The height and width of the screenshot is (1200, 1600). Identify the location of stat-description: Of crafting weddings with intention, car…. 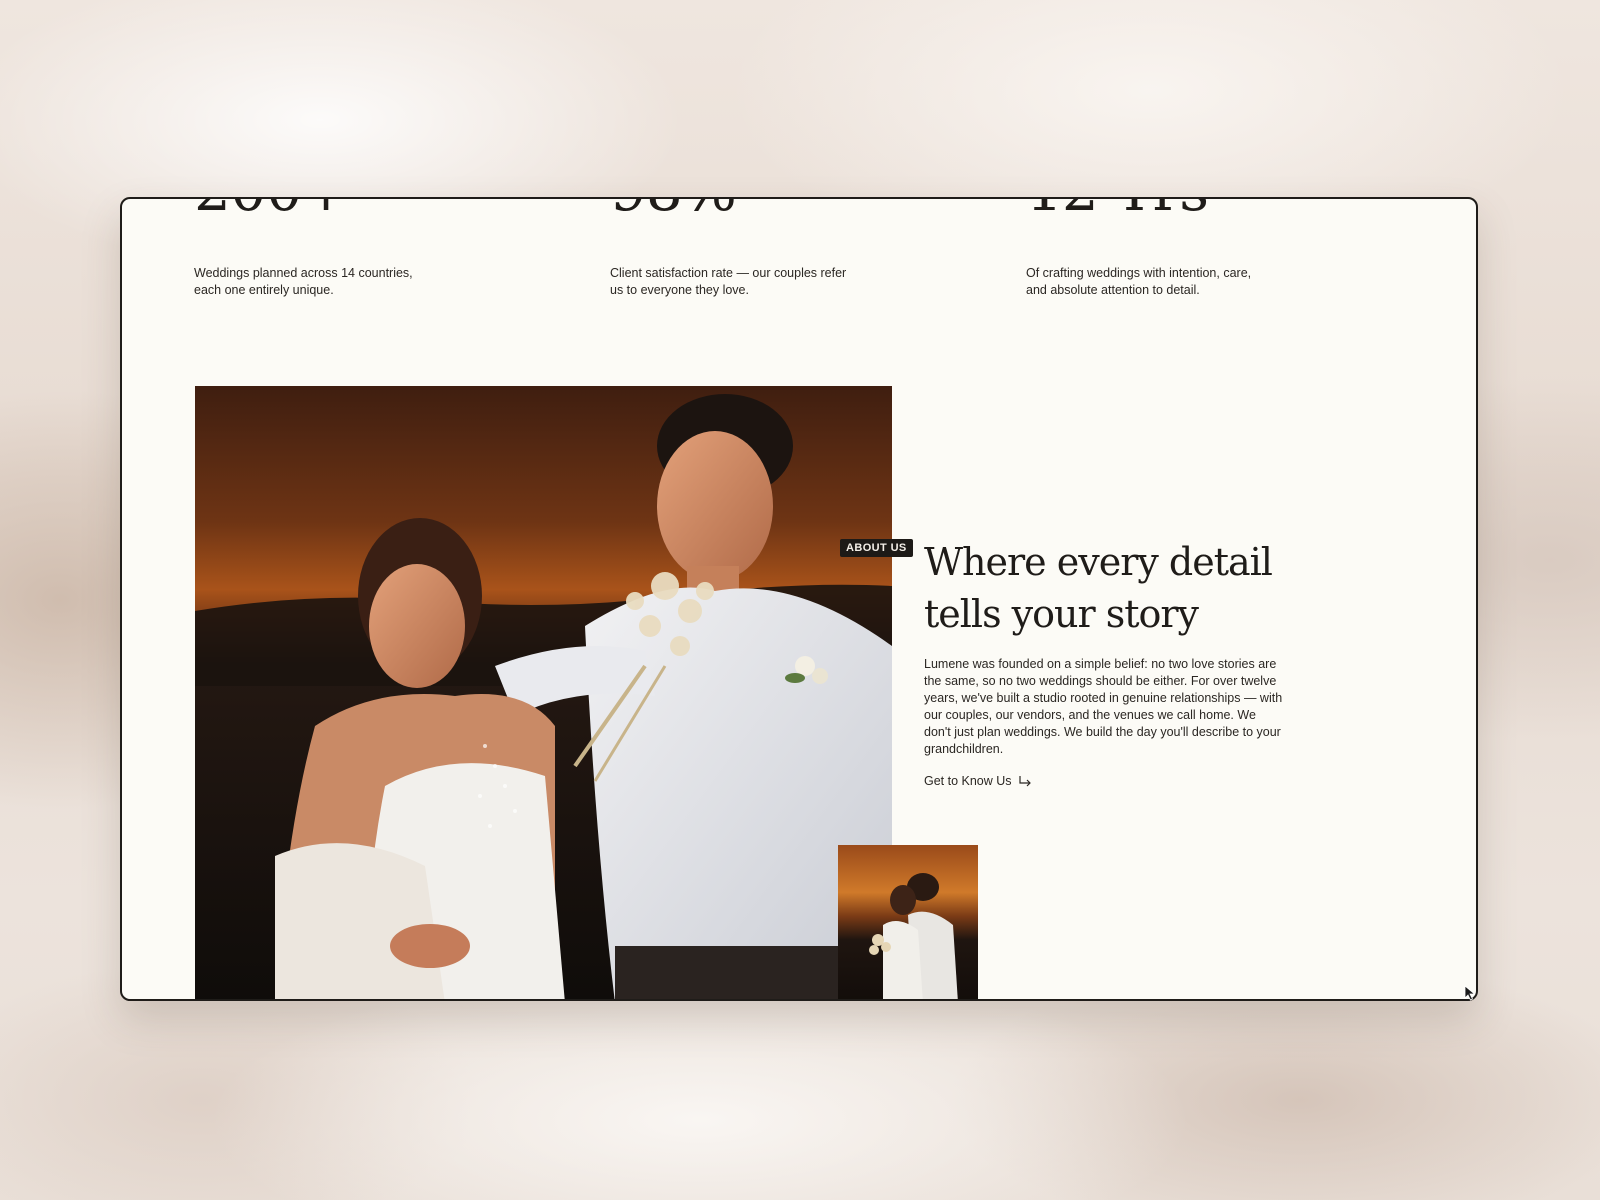
(1139, 281).